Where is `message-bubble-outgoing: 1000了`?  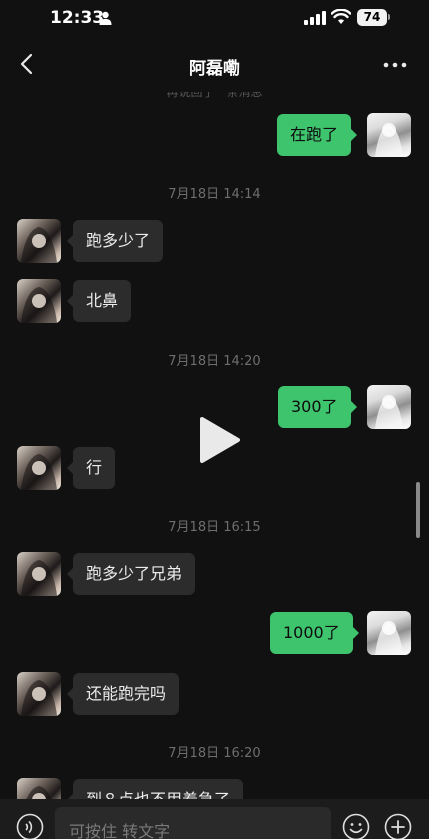
message-bubble-outgoing: 1000了 is located at coordinates (314, 633).